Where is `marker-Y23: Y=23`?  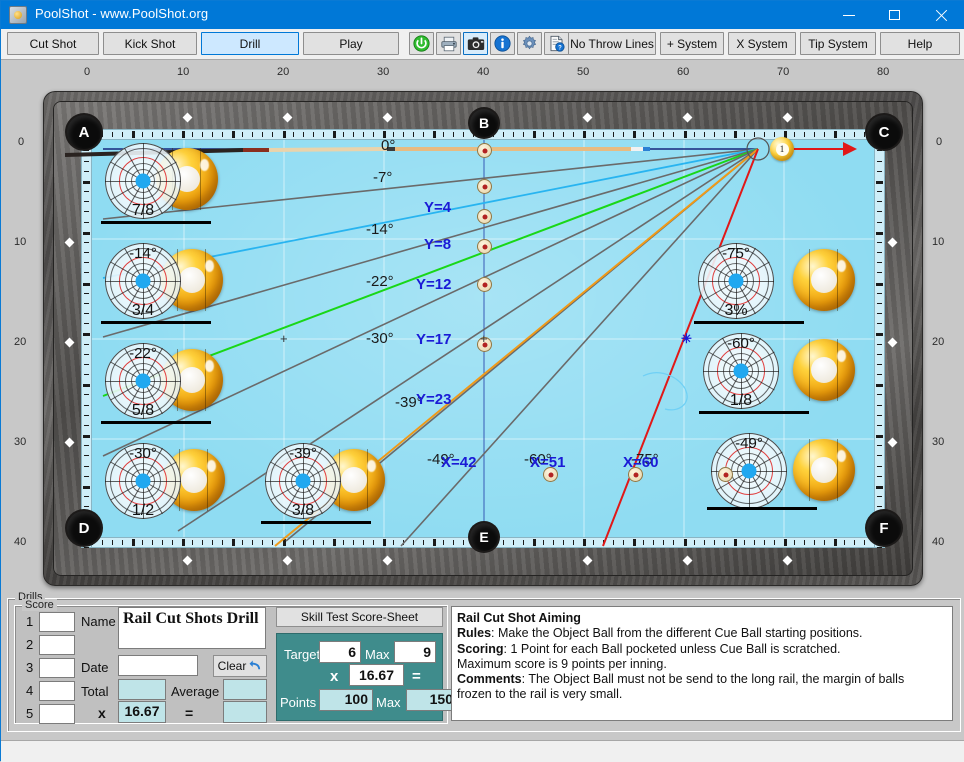 marker-Y23: Y=23 is located at coordinates (434, 399).